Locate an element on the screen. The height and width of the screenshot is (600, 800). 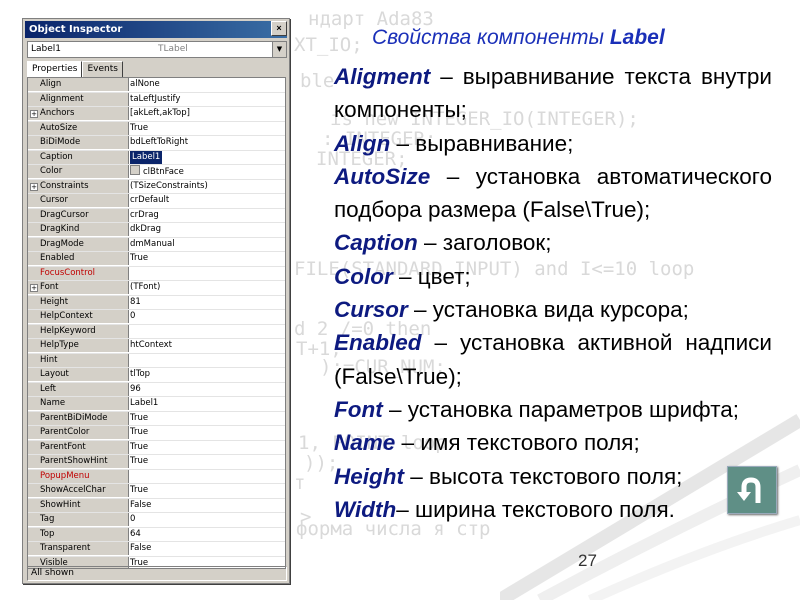
tab-properties: Properties is located at coordinates (55, 69).